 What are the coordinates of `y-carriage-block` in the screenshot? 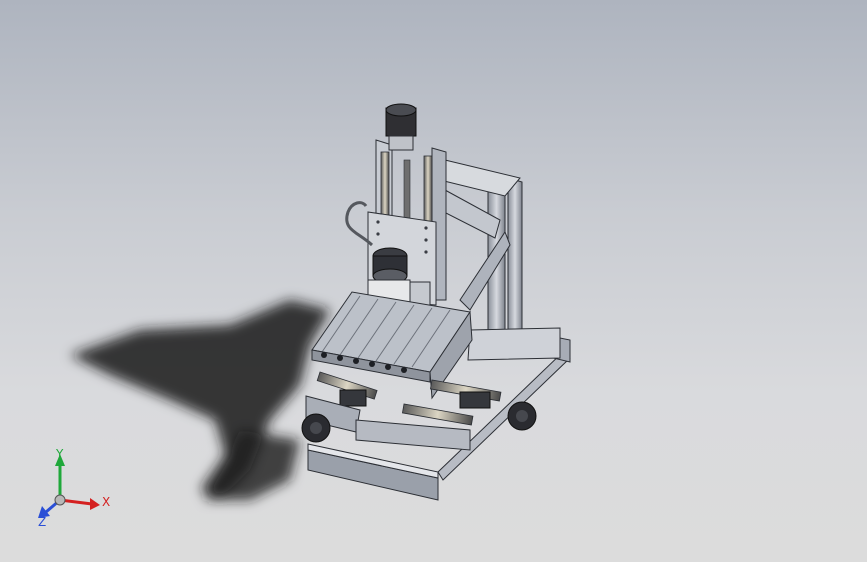 It's located at (353, 398).